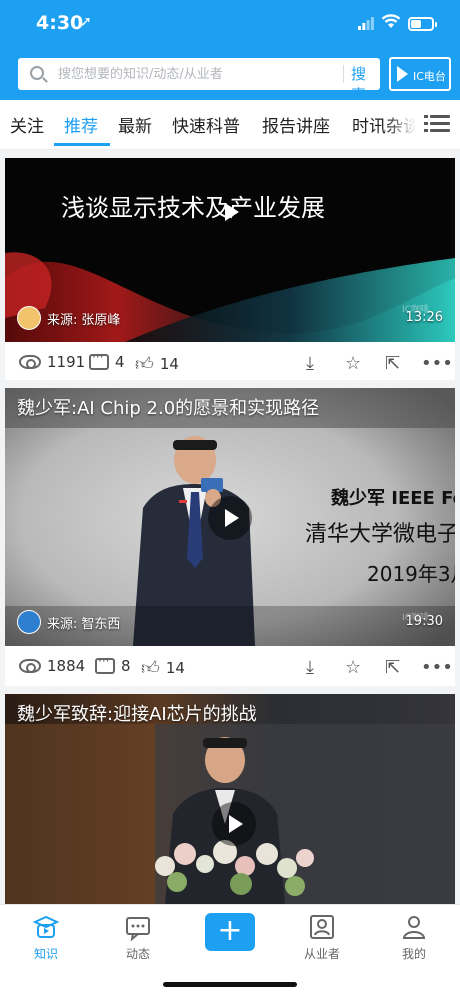 The width and height of the screenshot is (460, 996). I want to click on tab-fade, so click(401, 124).